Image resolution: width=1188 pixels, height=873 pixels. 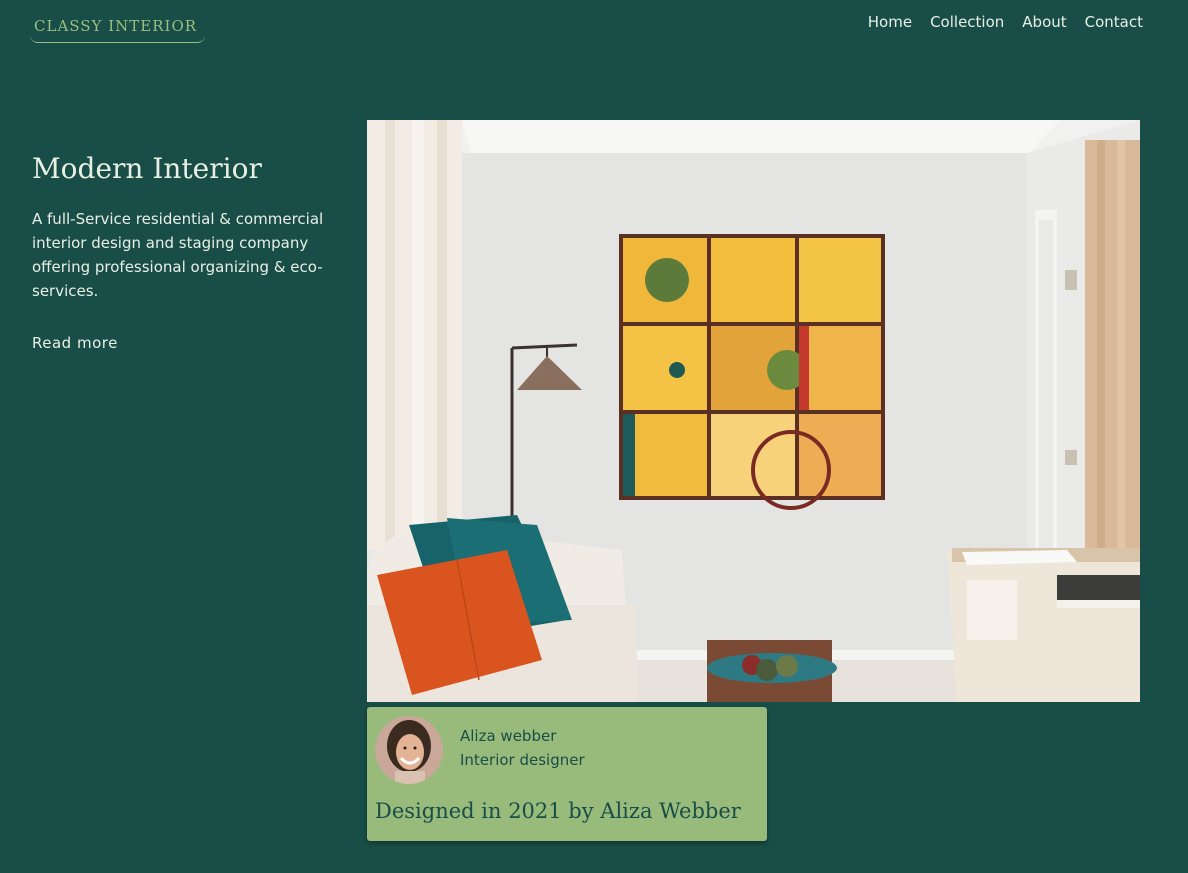 What do you see at coordinates (1114, 22) in the screenshot?
I see `nav-contact-link: Contact` at bounding box center [1114, 22].